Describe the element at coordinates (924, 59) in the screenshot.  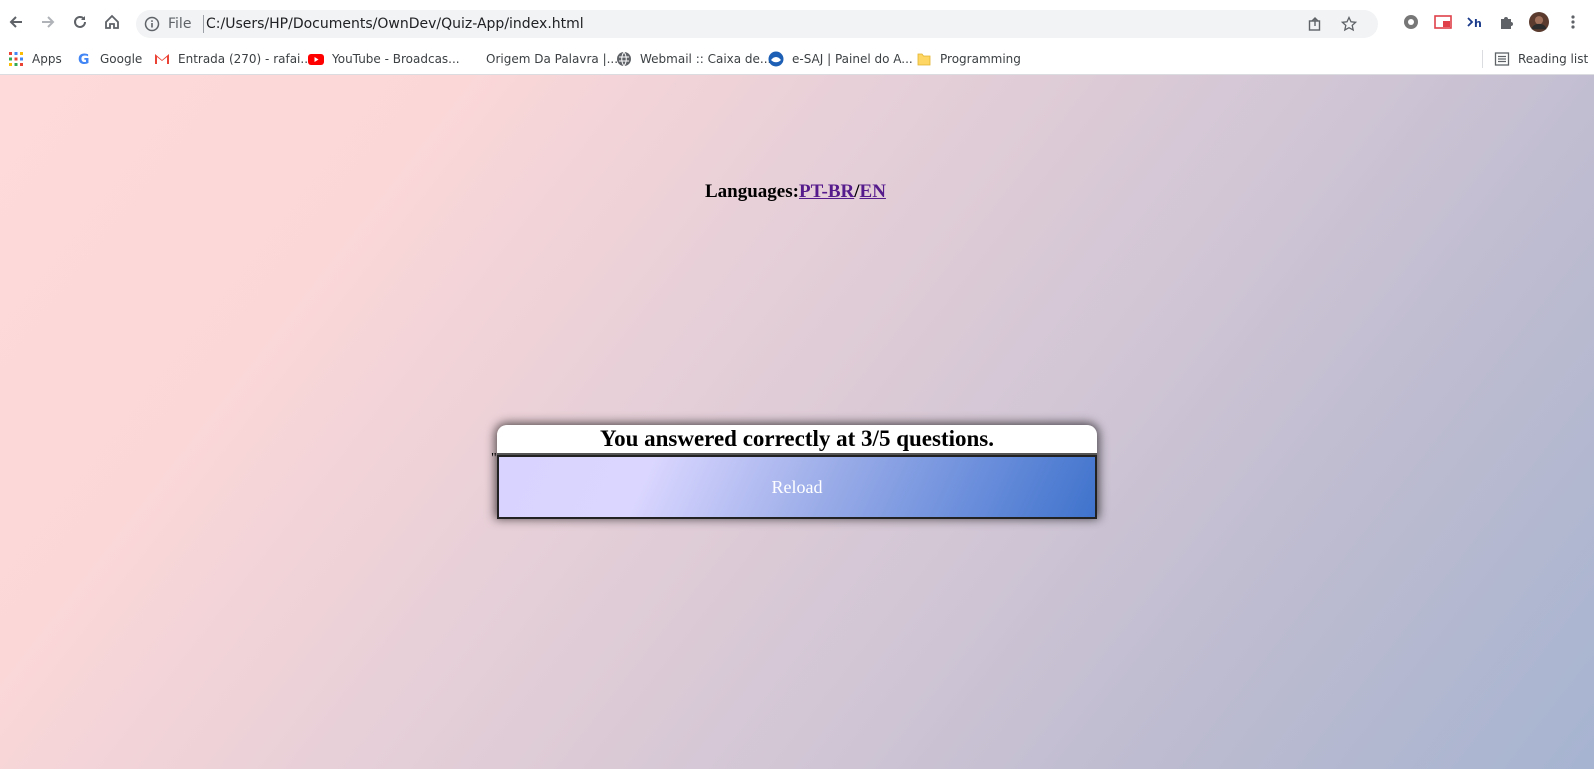
I see `folder-icon` at that location.